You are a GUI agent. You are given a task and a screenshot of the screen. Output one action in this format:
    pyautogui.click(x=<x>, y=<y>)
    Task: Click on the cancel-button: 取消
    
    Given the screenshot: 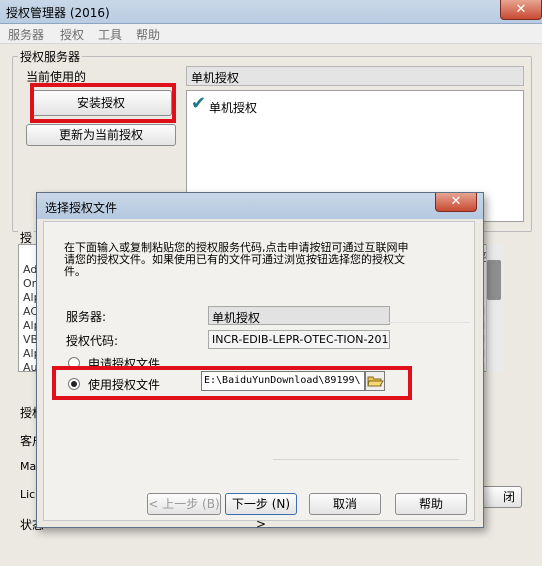 What is the action you would take?
    pyautogui.click(x=345, y=504)
    